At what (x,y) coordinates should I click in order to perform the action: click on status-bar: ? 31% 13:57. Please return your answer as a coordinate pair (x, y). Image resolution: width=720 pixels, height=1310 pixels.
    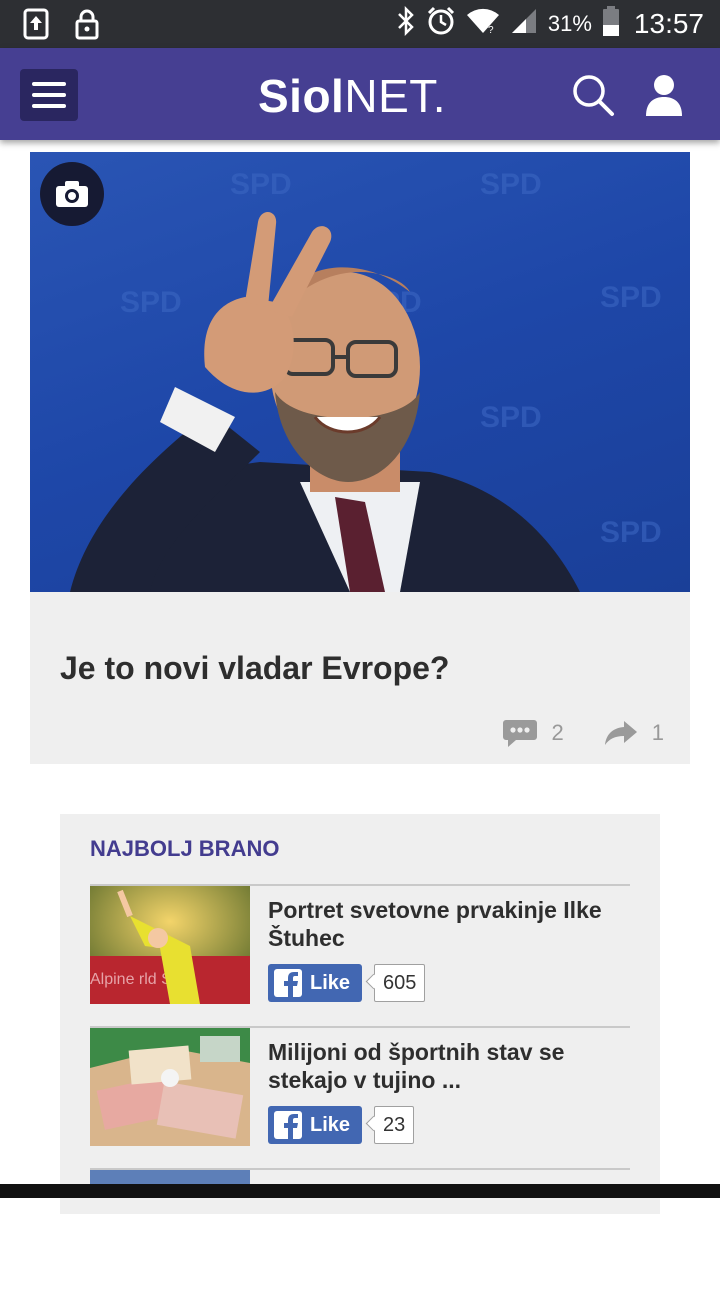
    Looking at the image, I should click on (360, 24).